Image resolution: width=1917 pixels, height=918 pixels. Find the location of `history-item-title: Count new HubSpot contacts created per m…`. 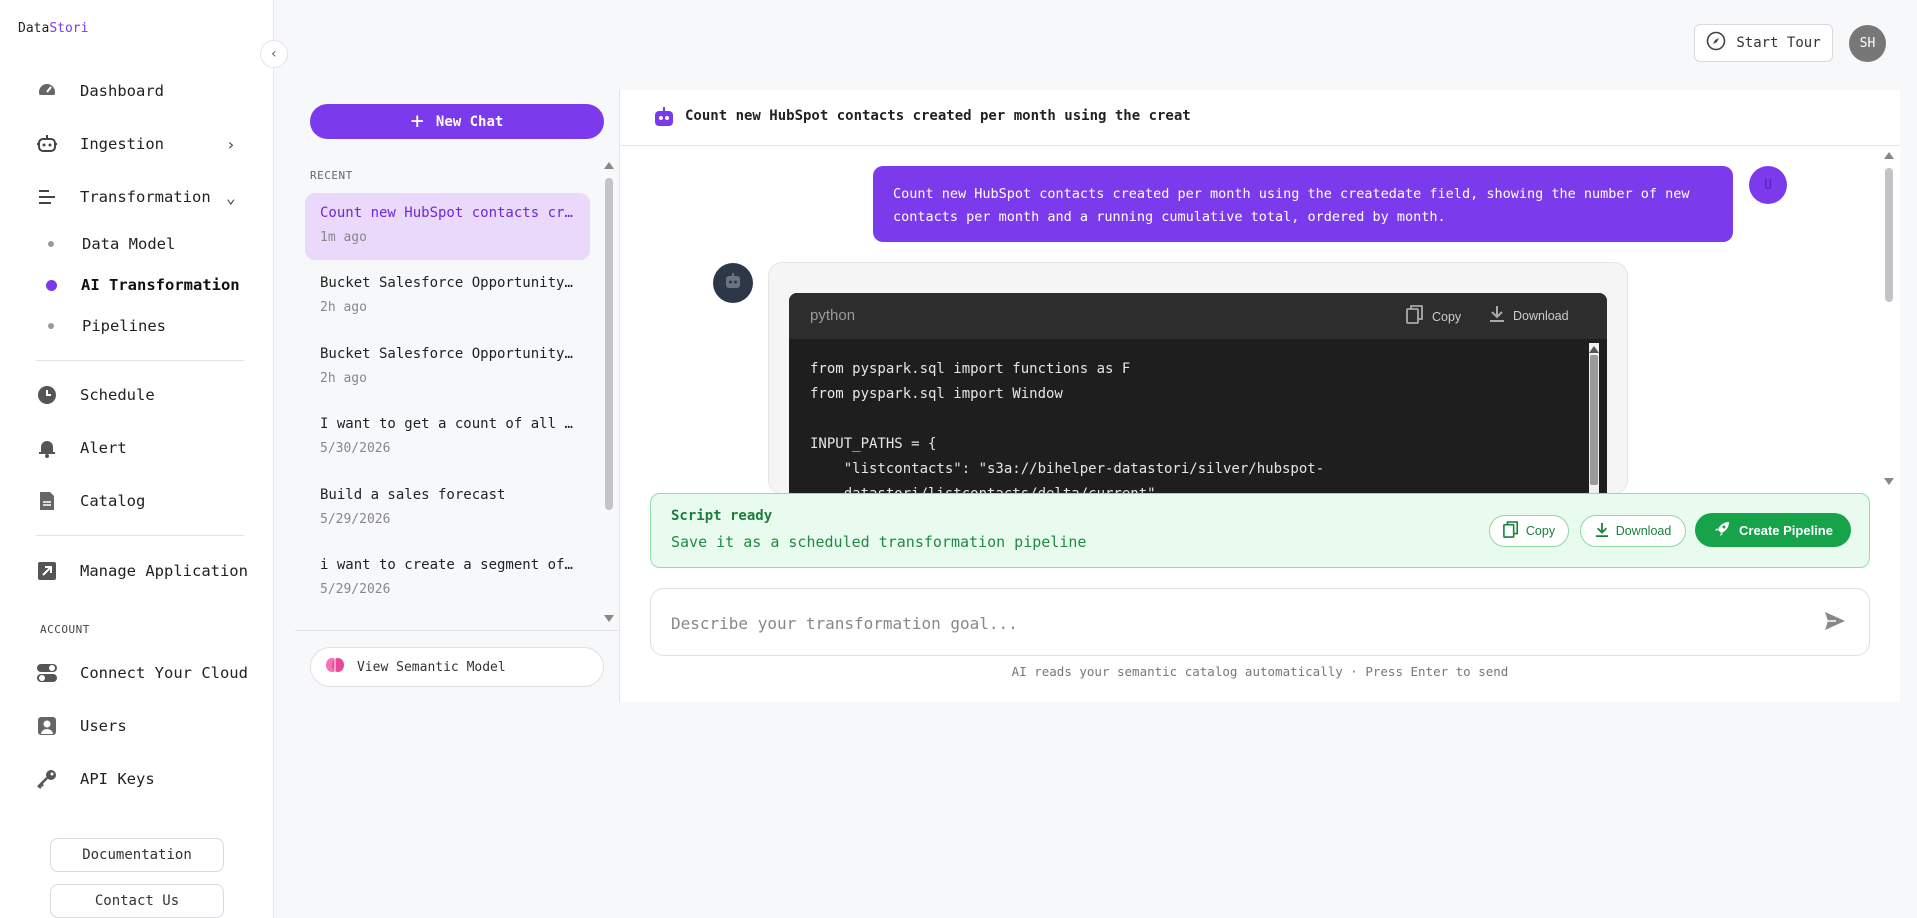

history-item-title: Count new HubSpot contacts created per m… is located at coordinates (449, 213).